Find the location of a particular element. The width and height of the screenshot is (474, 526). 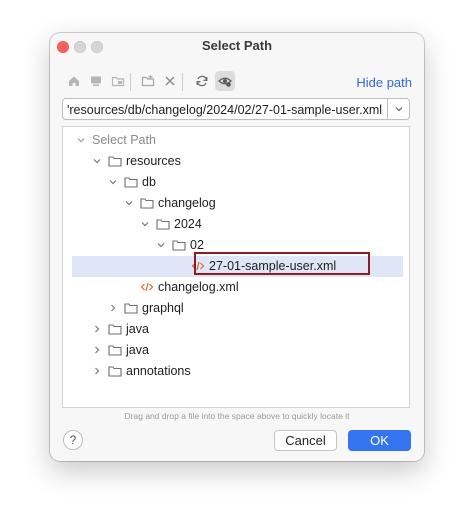

home-icon is located at coordinates (74, 81).